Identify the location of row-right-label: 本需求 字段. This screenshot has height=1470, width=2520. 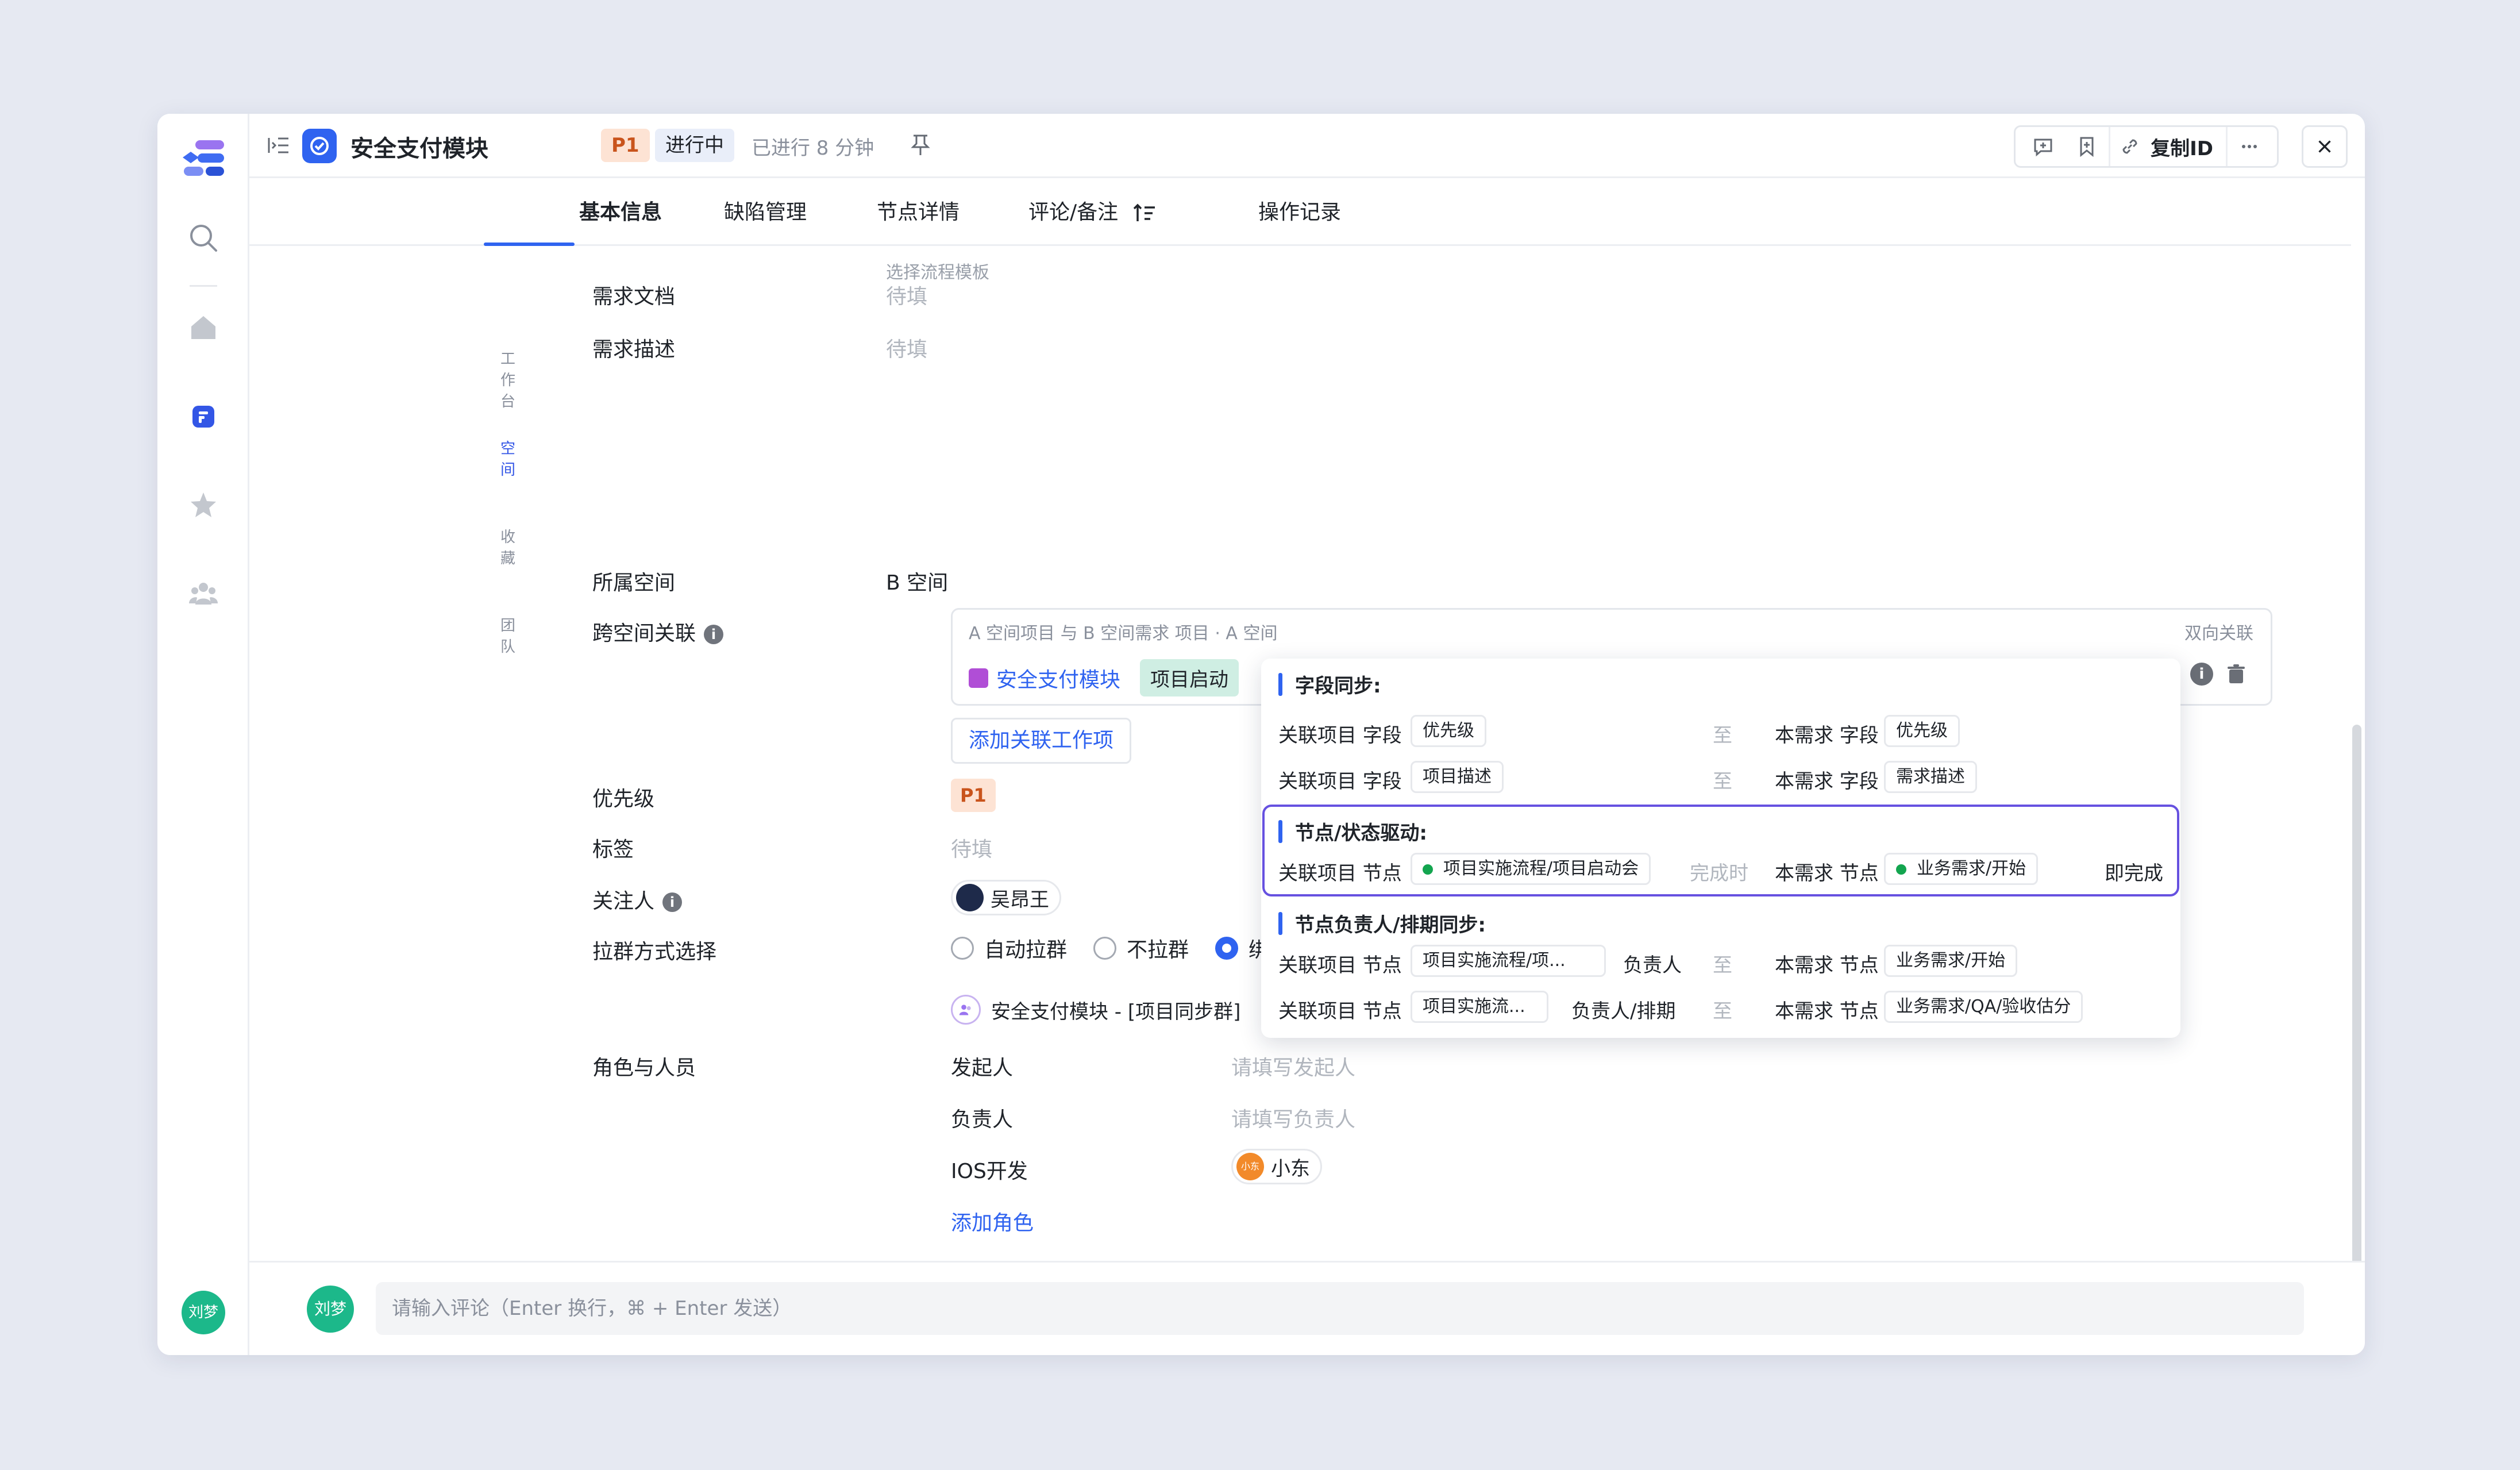
(1827, 735).